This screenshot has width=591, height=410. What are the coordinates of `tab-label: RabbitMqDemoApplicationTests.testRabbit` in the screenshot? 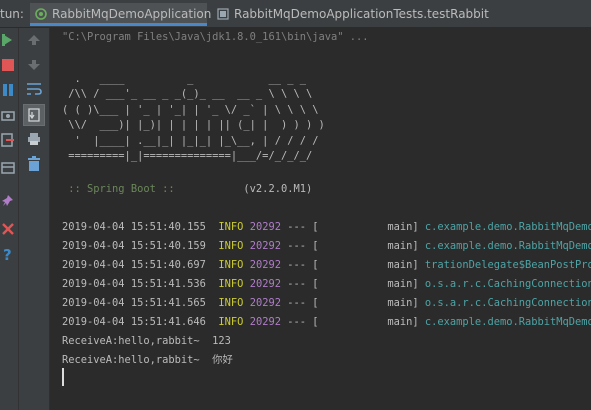 It's located at (361, 14).